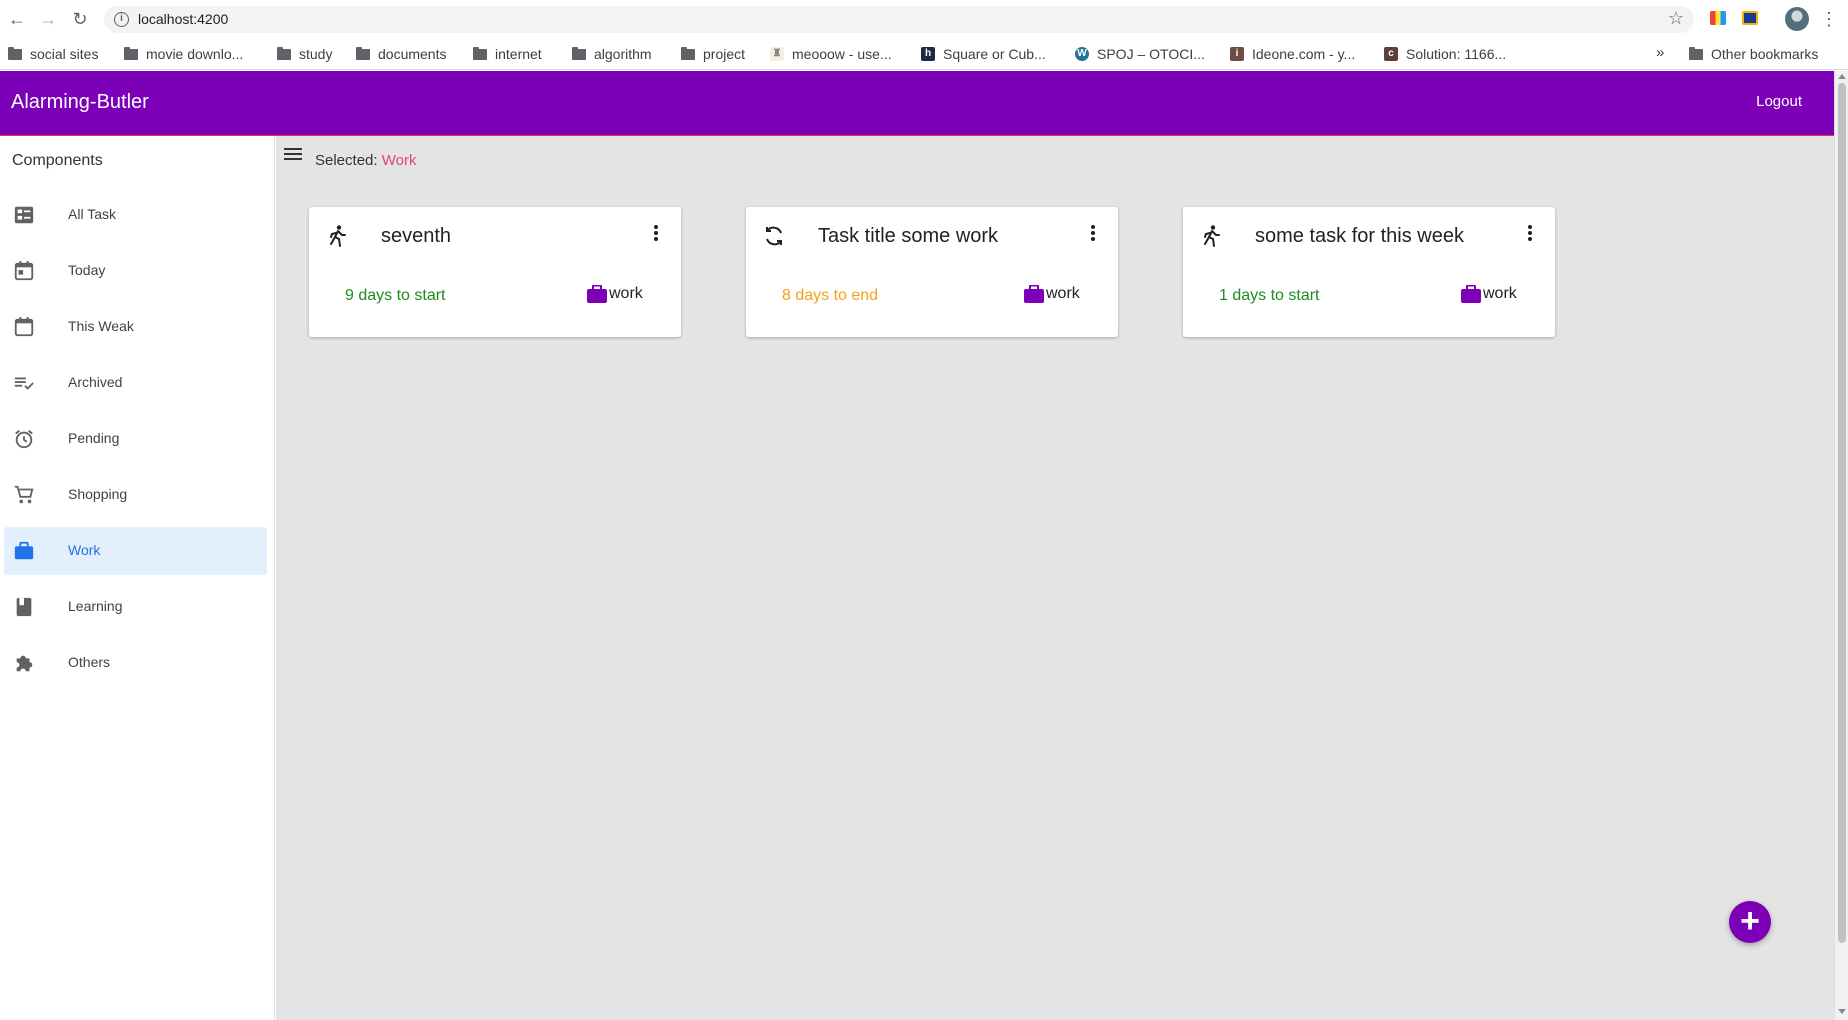 The height and width of the screenshot is (1020, 1848). I want to click on sidebar-item-learning: Learning, so click(135, 607).